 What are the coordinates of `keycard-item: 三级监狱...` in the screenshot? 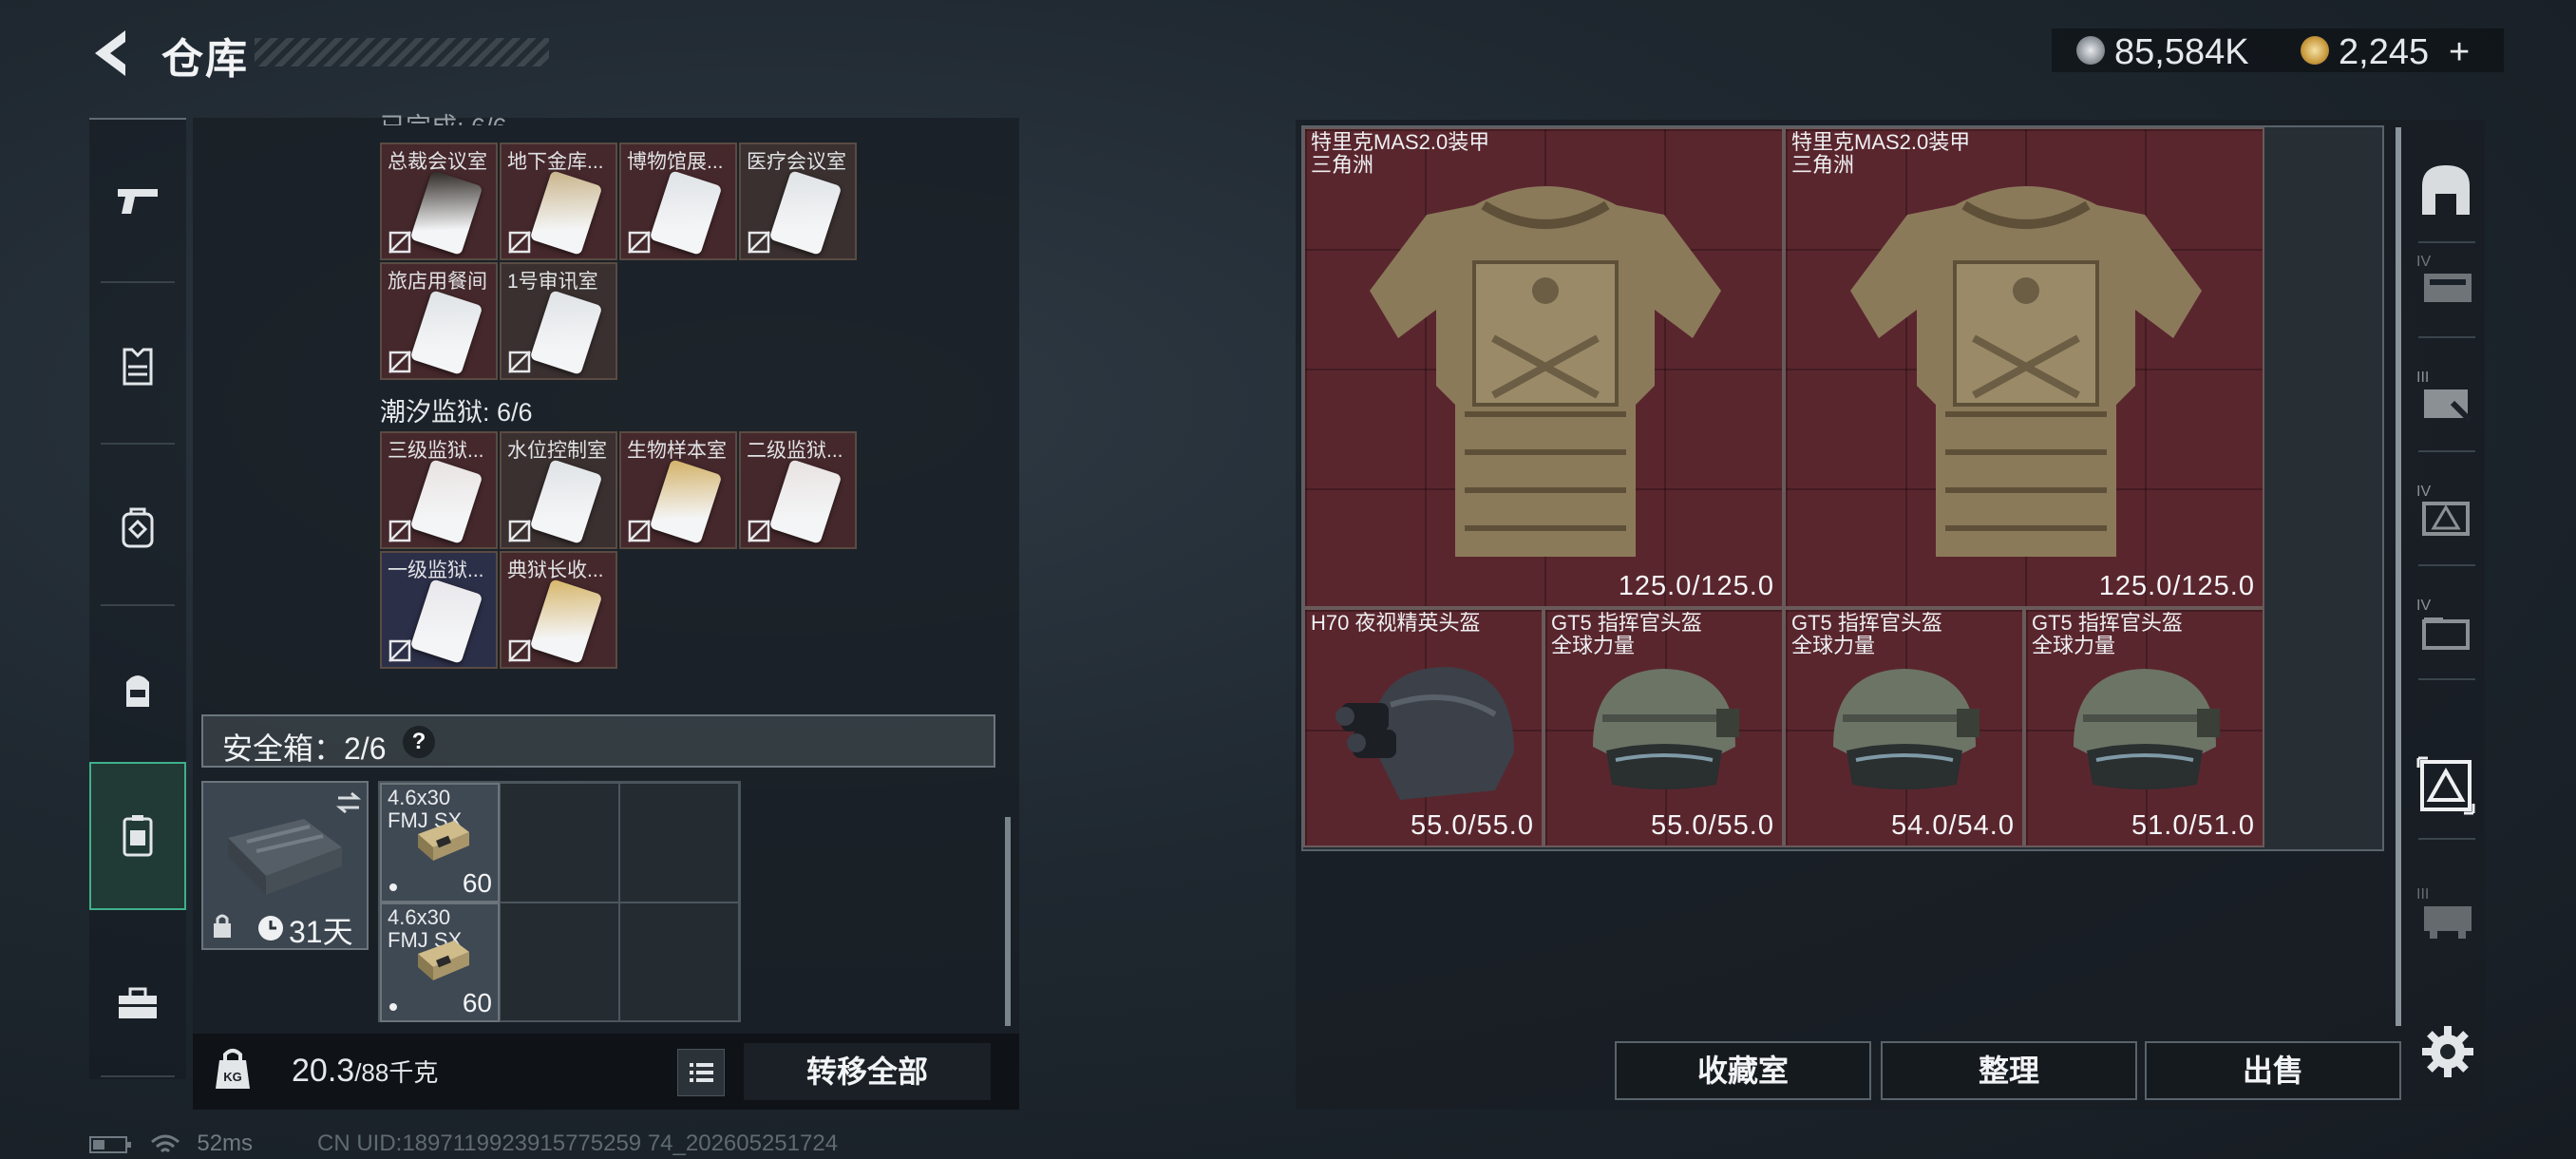 It's located at (439, 490).